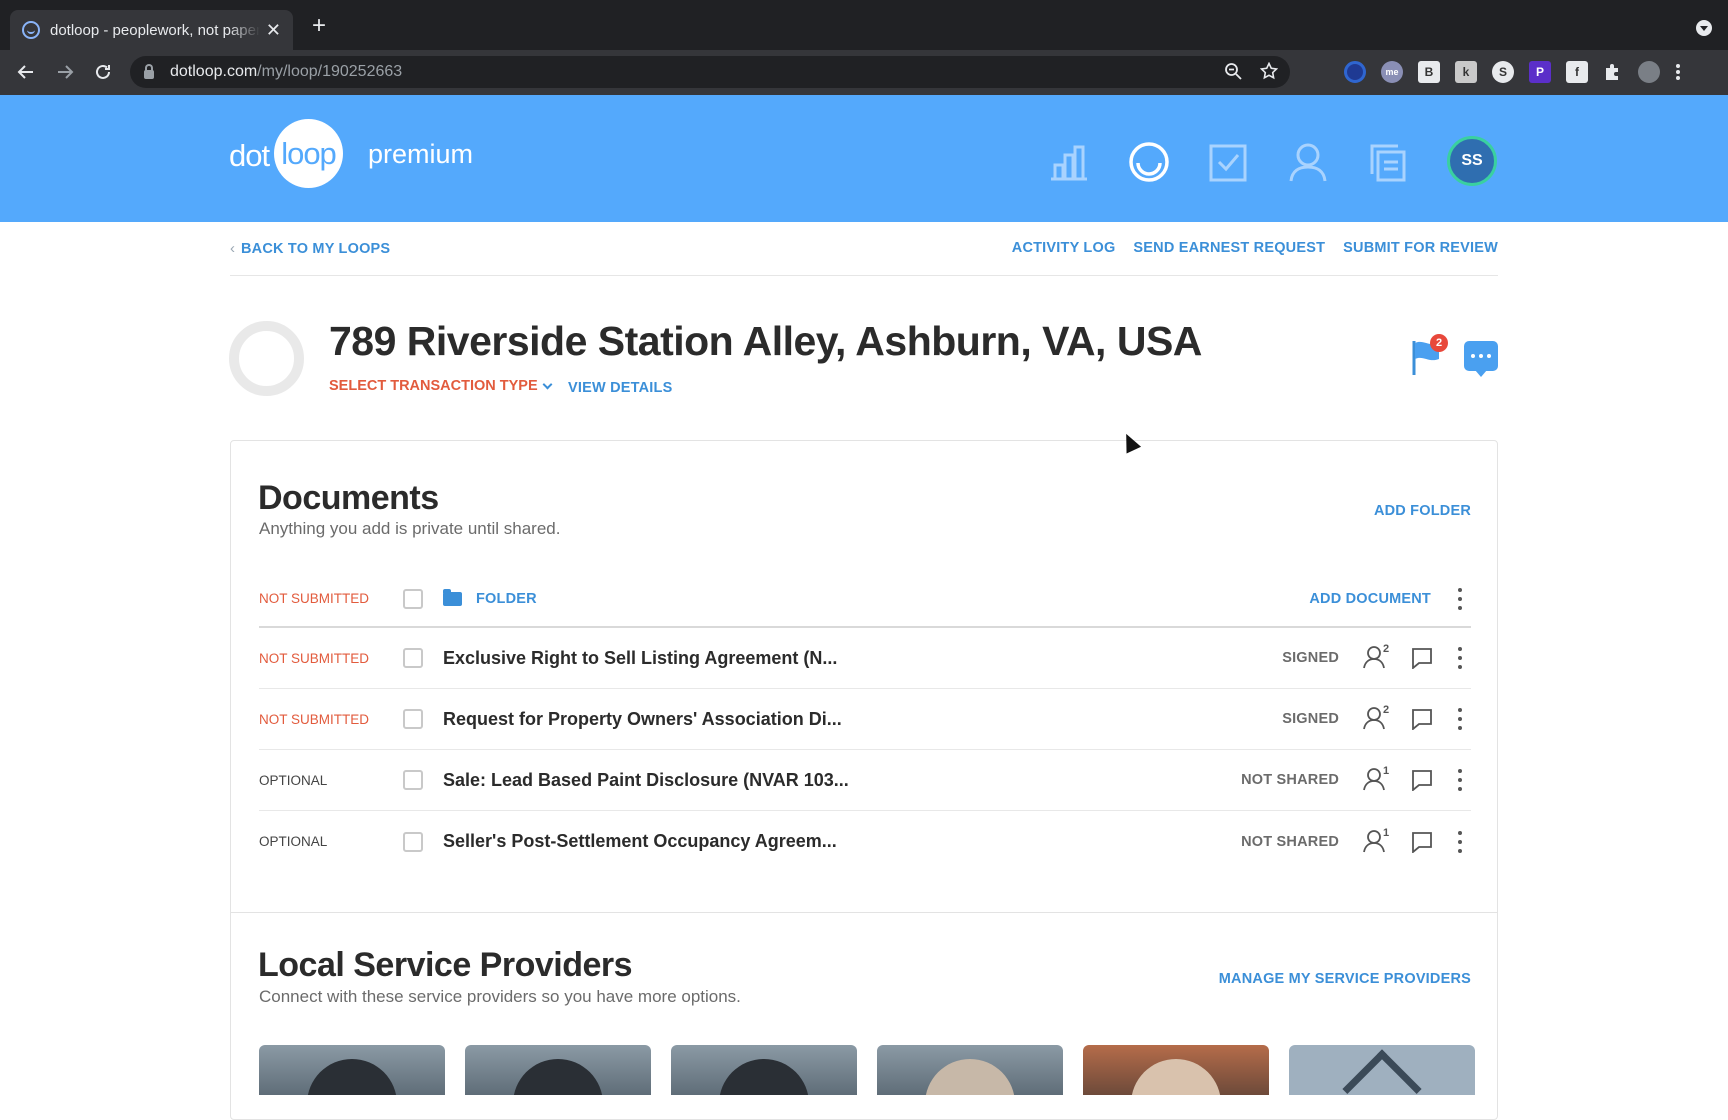 Image resolution: width=1728 pixels, height=1120 pixels. Describe the element at coordinates (421, 154) in the screenshot. I see `logo-tier: premium` at that location.